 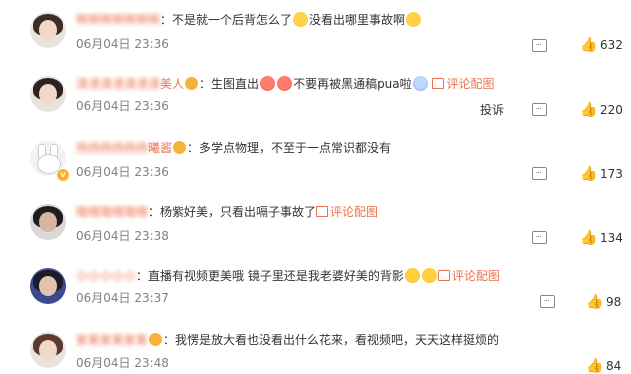 I want to click on username: 紫紫紫紫紫紫, so click(x=112, y=340).